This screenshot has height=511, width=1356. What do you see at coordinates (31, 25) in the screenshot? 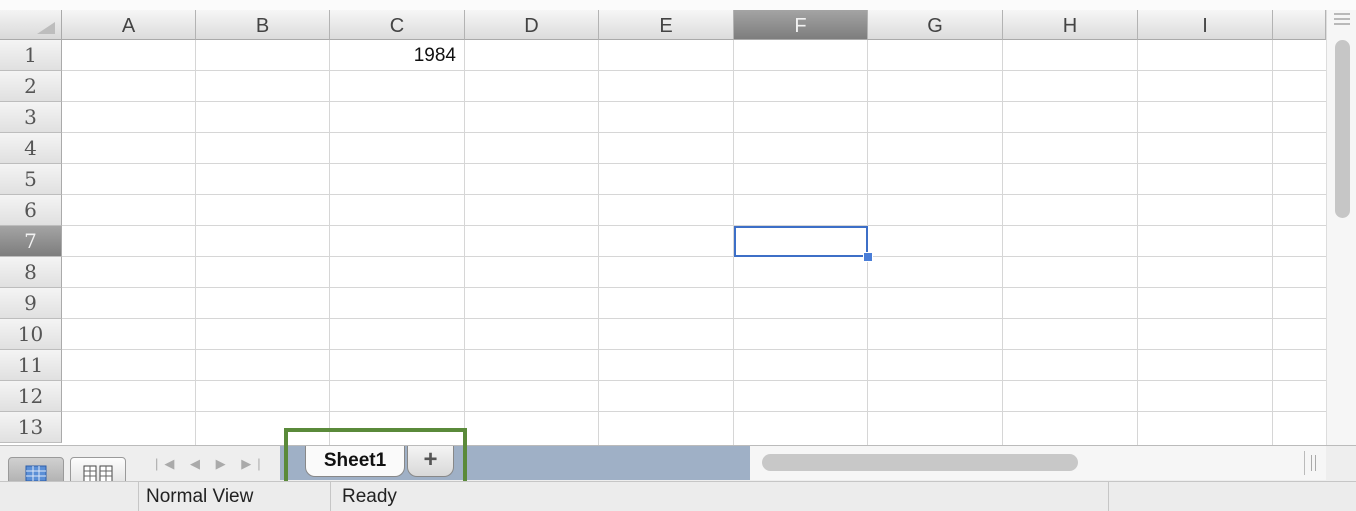
I see `select-all-corner` at bounding box center [31, 25].